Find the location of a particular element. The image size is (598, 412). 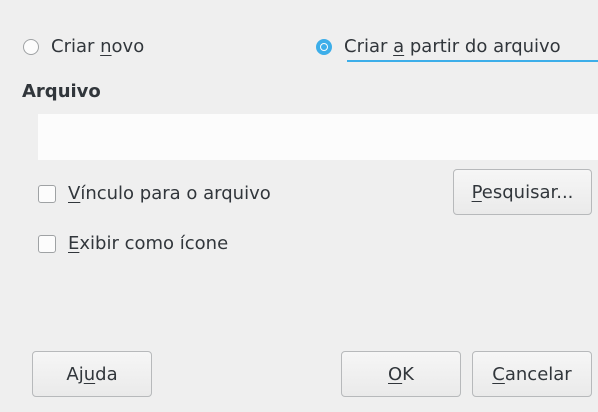

help-button: Ajuda is located at coordinates (92, 374).